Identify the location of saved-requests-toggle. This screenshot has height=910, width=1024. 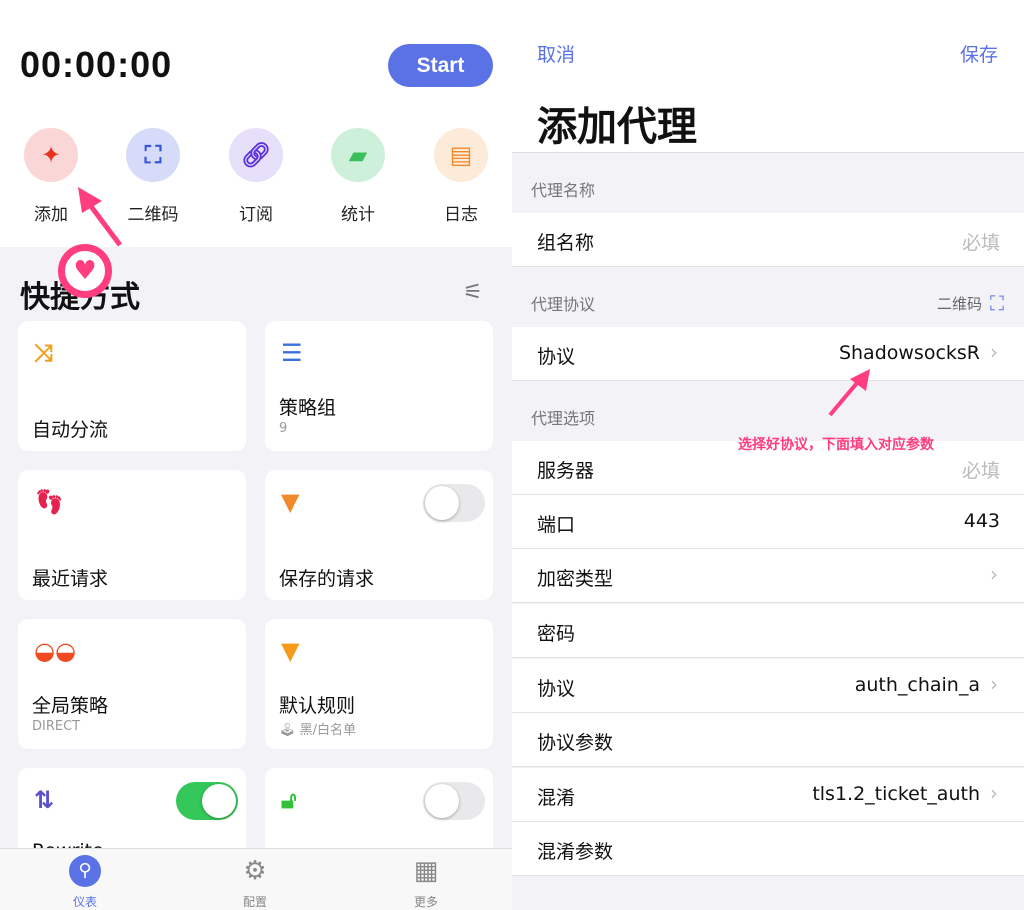
(454, 503).